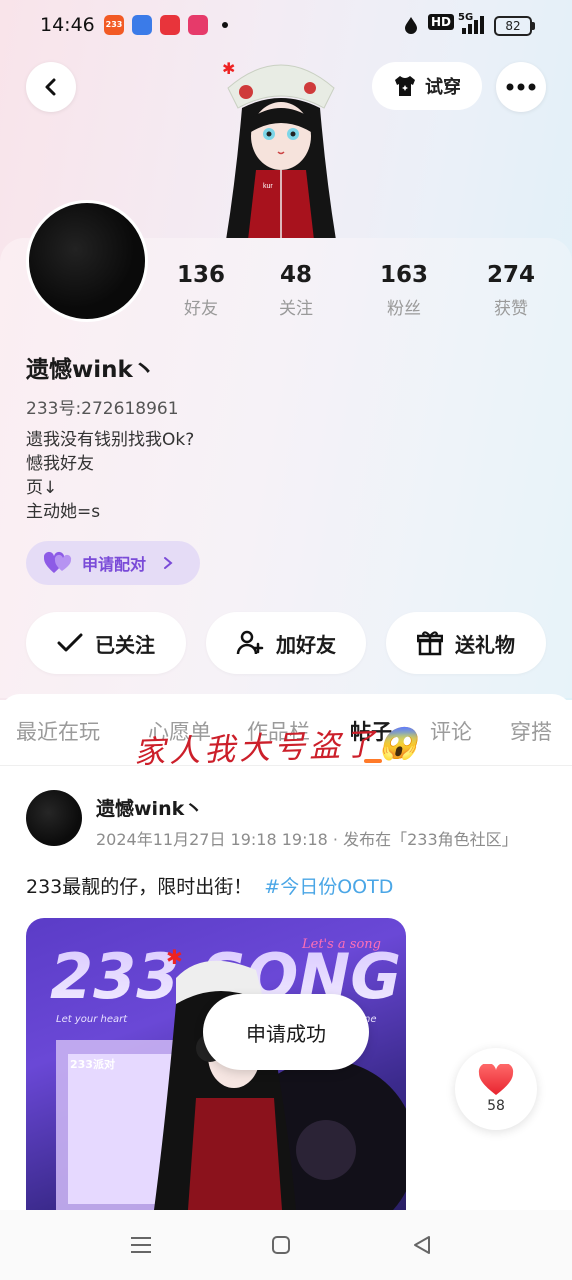  I want to click on bio-line: 遗我没有钱别找我Ok?, so click(110, 440).